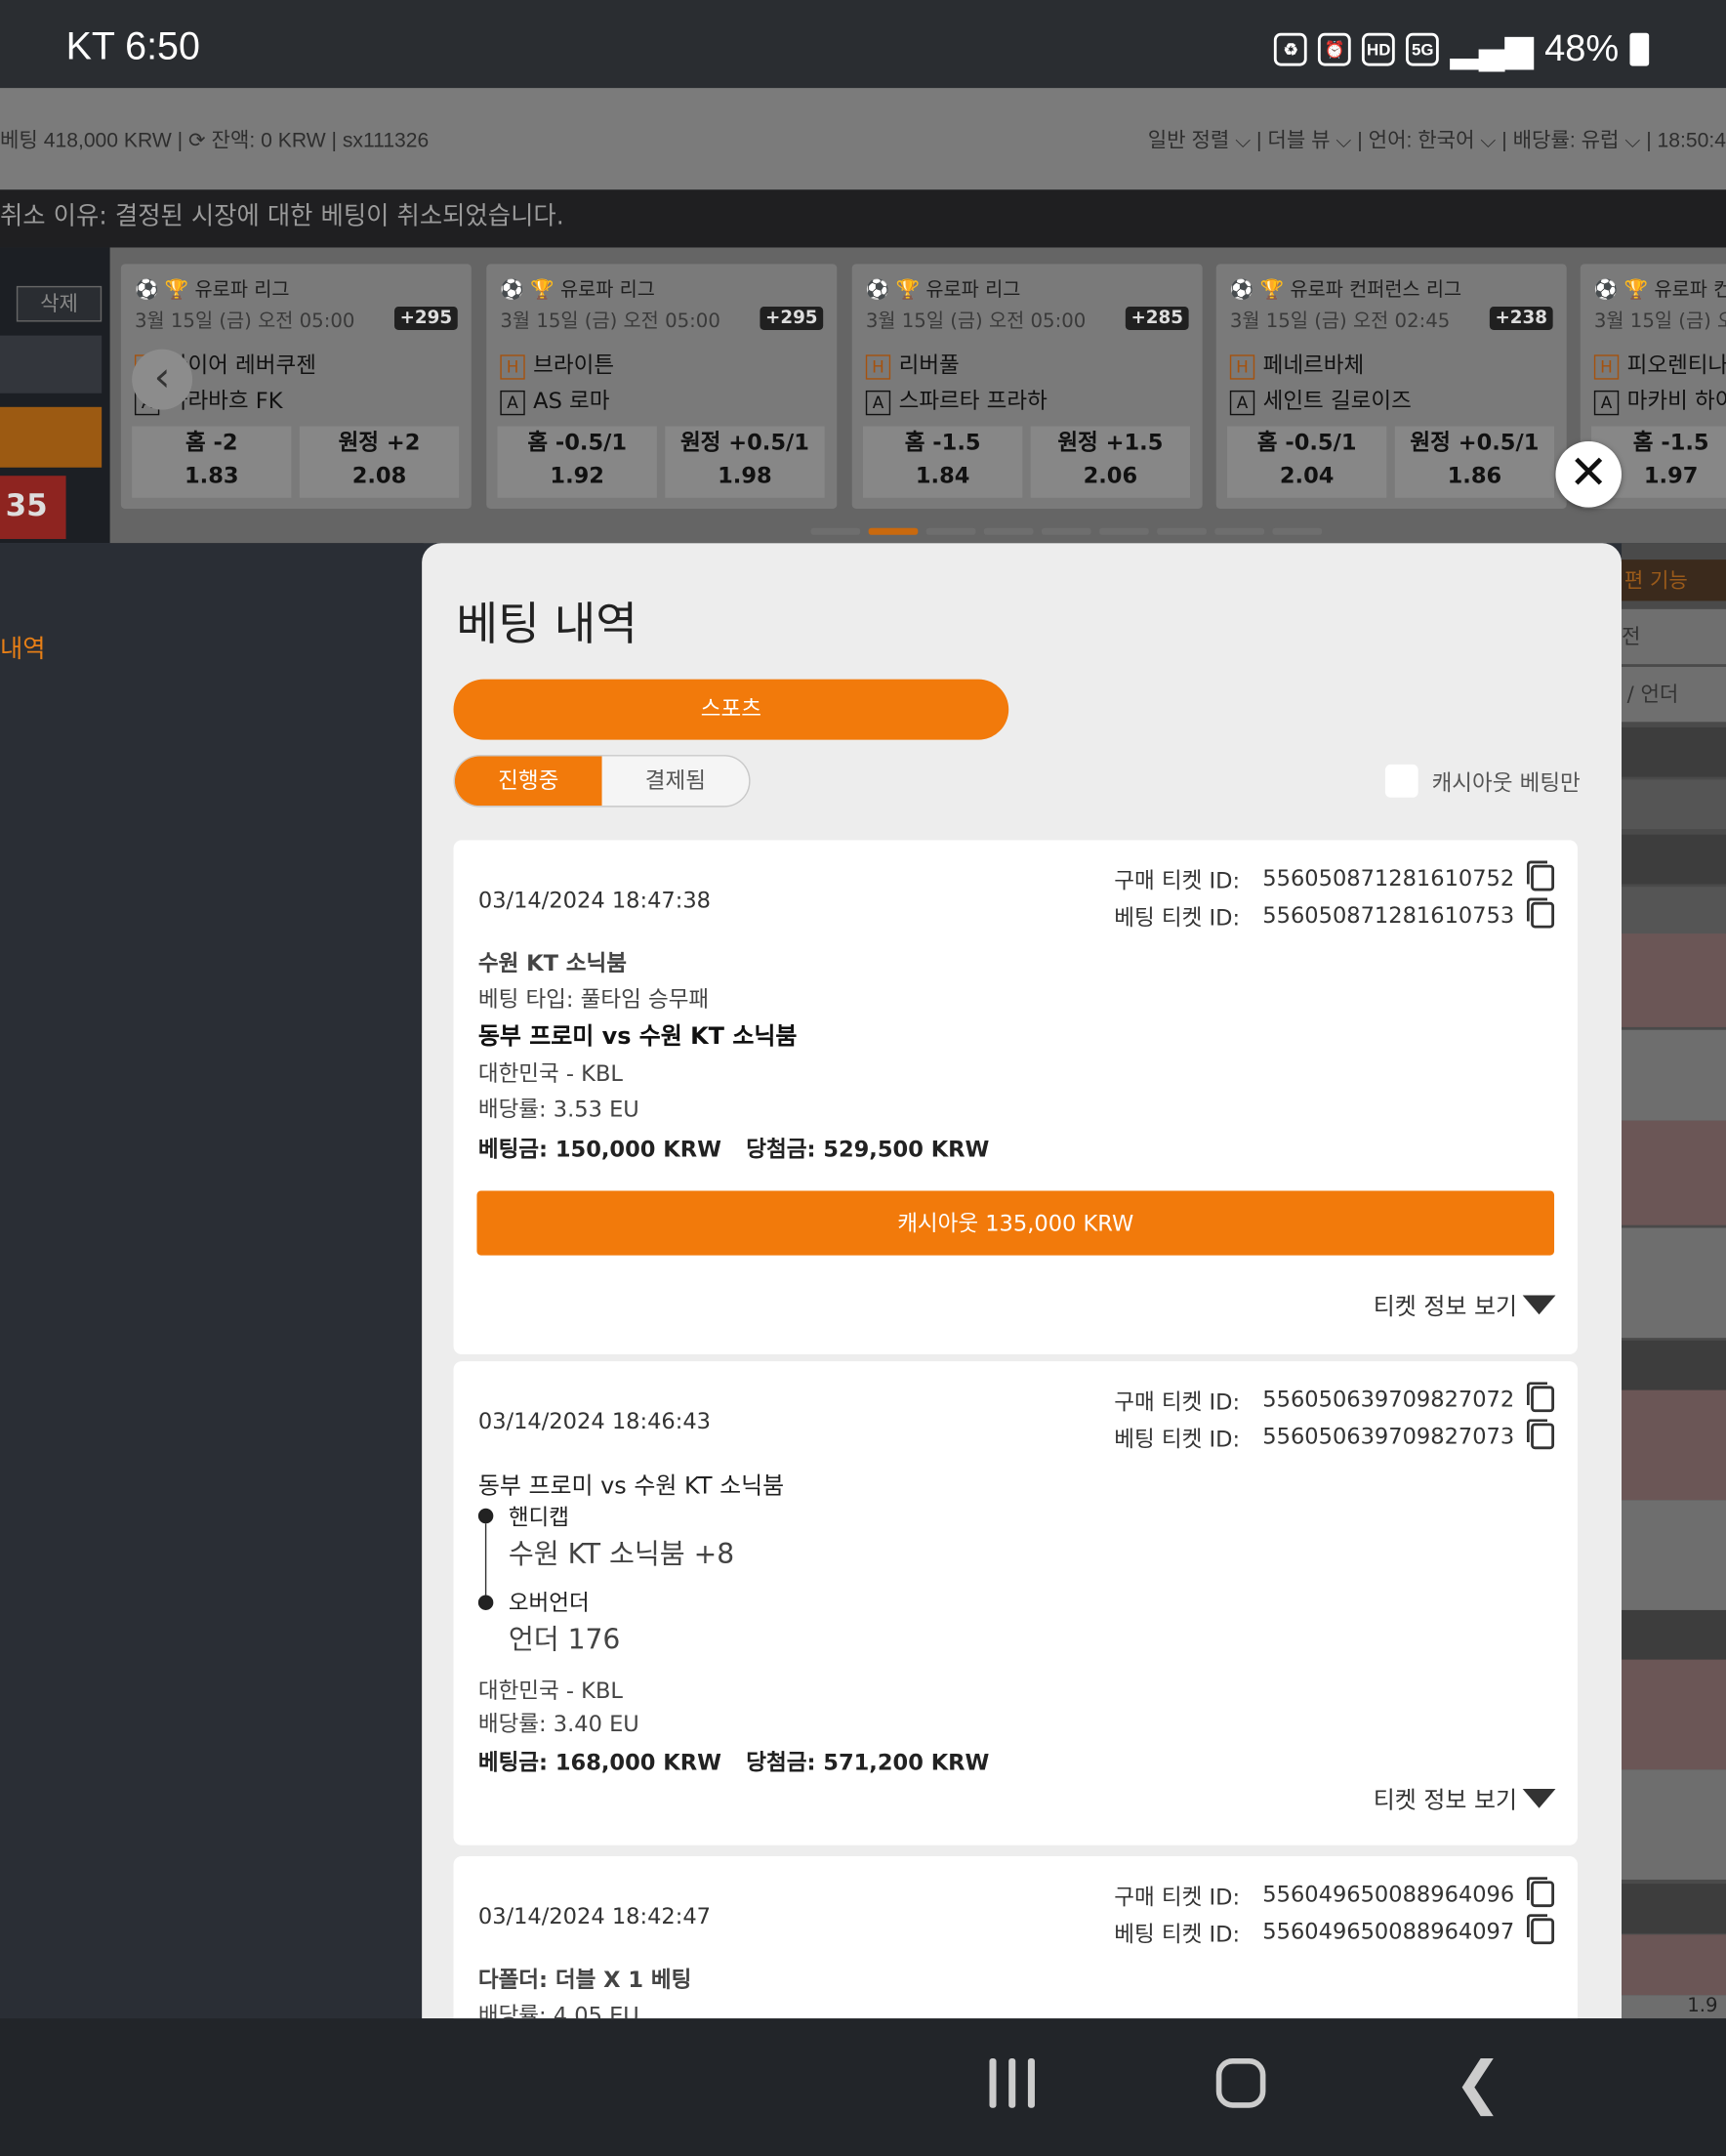  I want to click on home-odds-button: 홈 -0.5/1 2.04, so click(1307, 462).